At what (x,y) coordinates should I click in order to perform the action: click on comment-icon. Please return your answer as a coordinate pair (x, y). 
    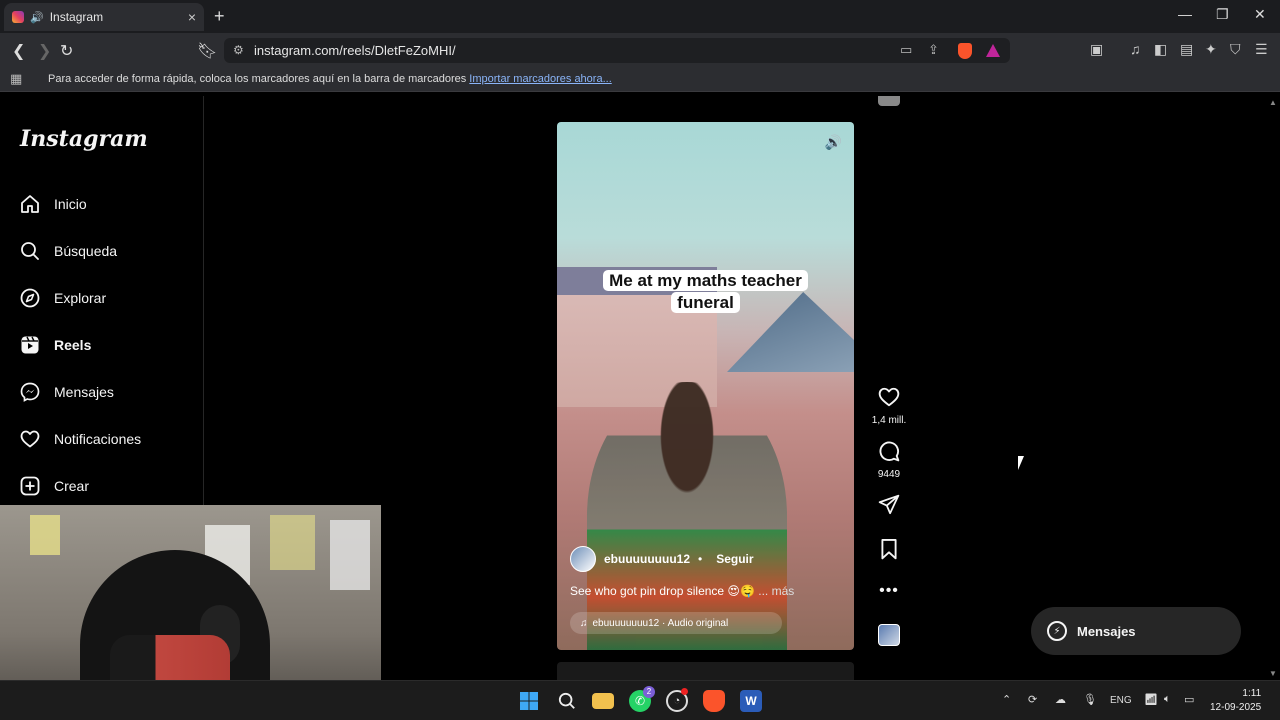
    Looking at the image, I should click on (889, 451).